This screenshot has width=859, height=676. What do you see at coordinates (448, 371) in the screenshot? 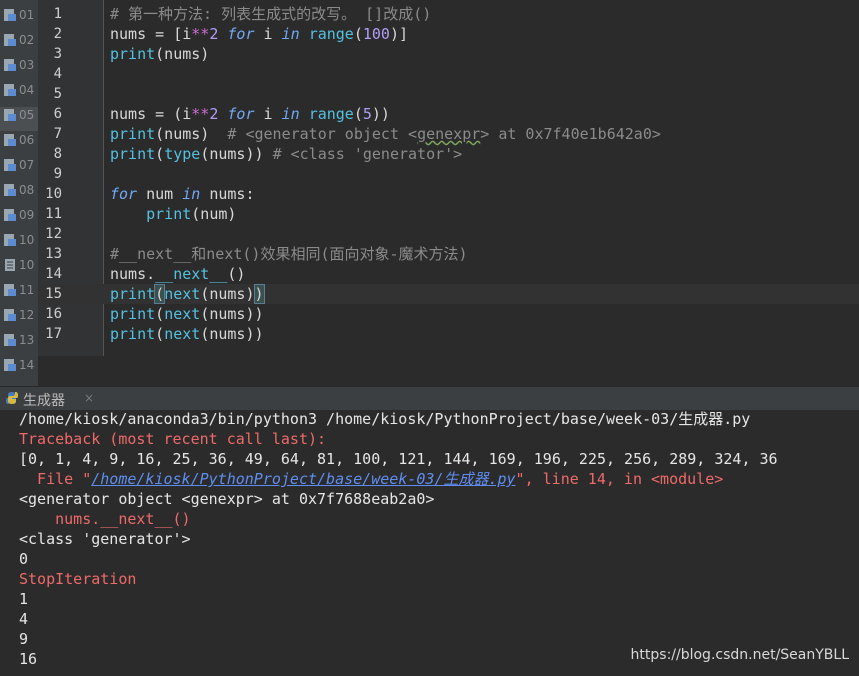
I see `editor-empty-area` at bounding box center [448, 371].